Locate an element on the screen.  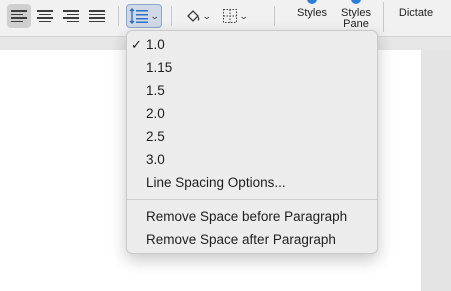
align-center-button is located at coordinates (45, 16).